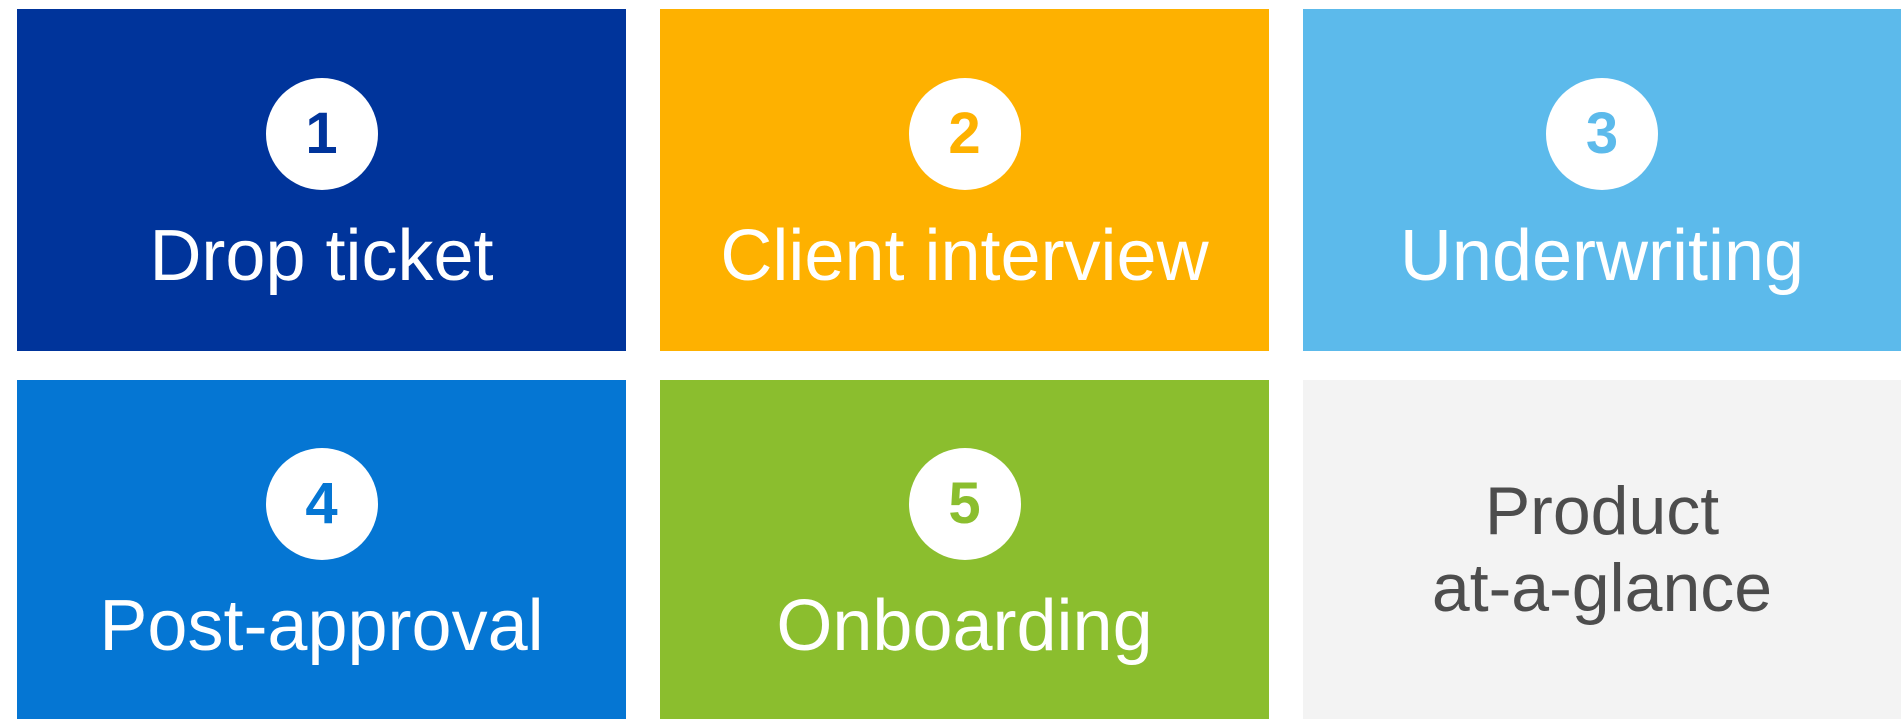 The width and height of the screenshot is (1901, 719). What do you see at coordinates (321, 503) in the screenshot?
I see `step-number-badge: 4` at bounding box center [321, 503].